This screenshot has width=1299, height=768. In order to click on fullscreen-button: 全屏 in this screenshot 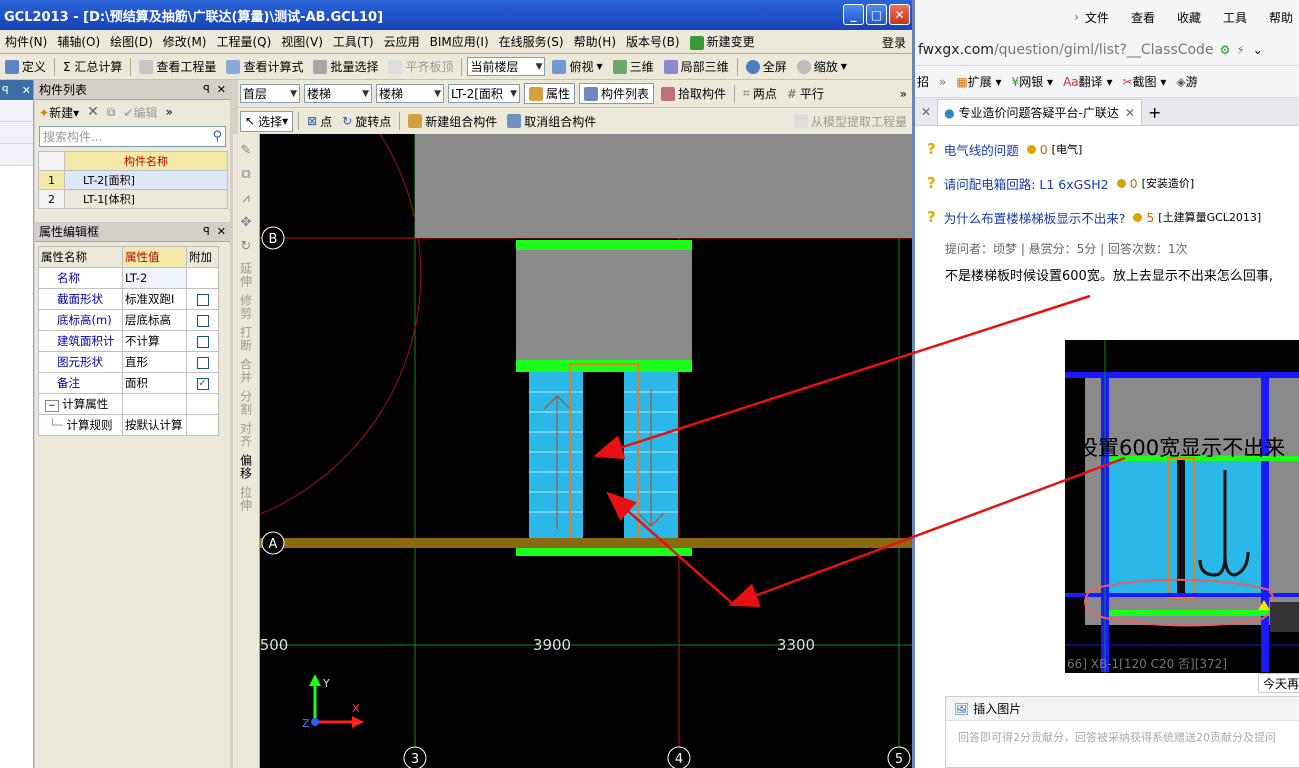, I will do `click(766, 66)`.